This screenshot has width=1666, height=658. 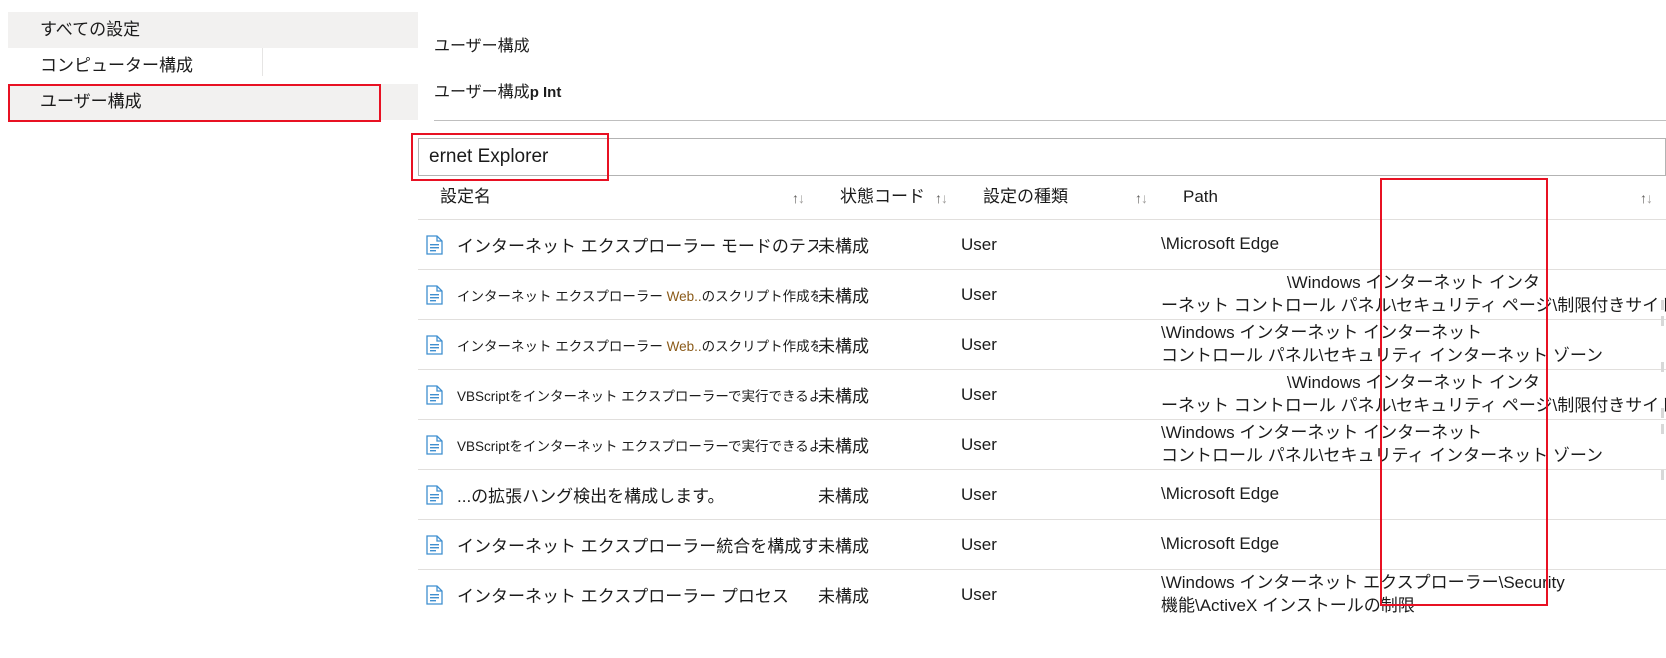 I want to click on cell-setting-name: インターネット エクスプローラー統合を構成する, so click(x=618, y=544).